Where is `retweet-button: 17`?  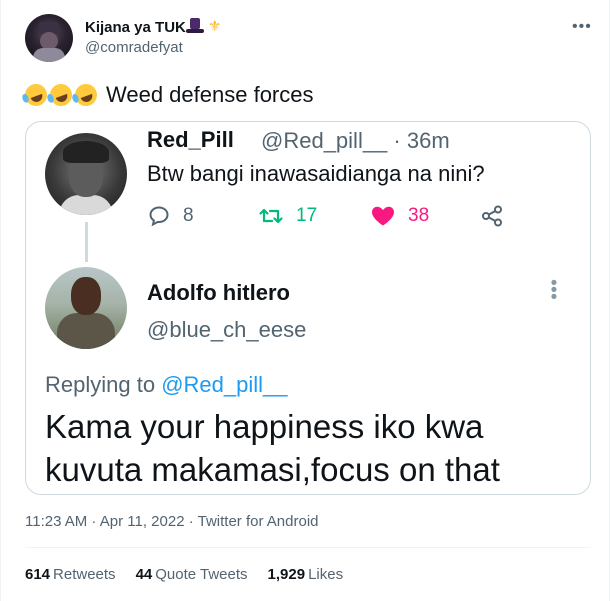
retweet-button: 17 is located at coordinates (287, 216).